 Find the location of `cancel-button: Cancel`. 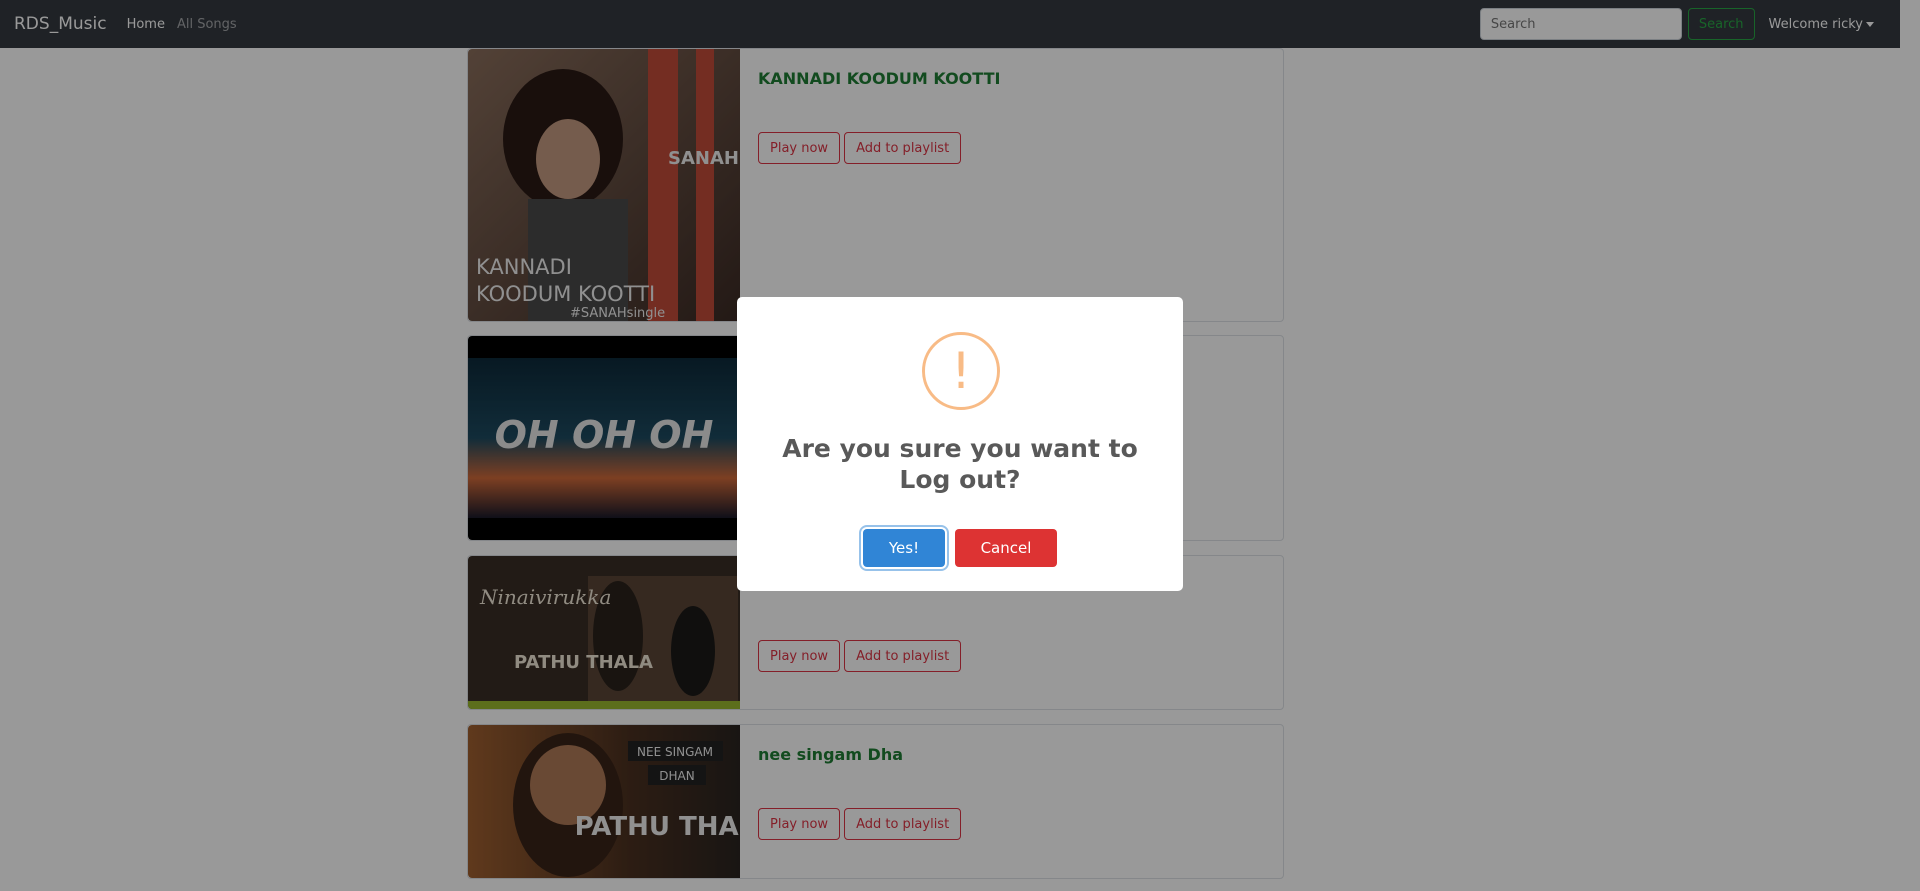

cancel-button: Cancel is located at coordinates (1006, 548).